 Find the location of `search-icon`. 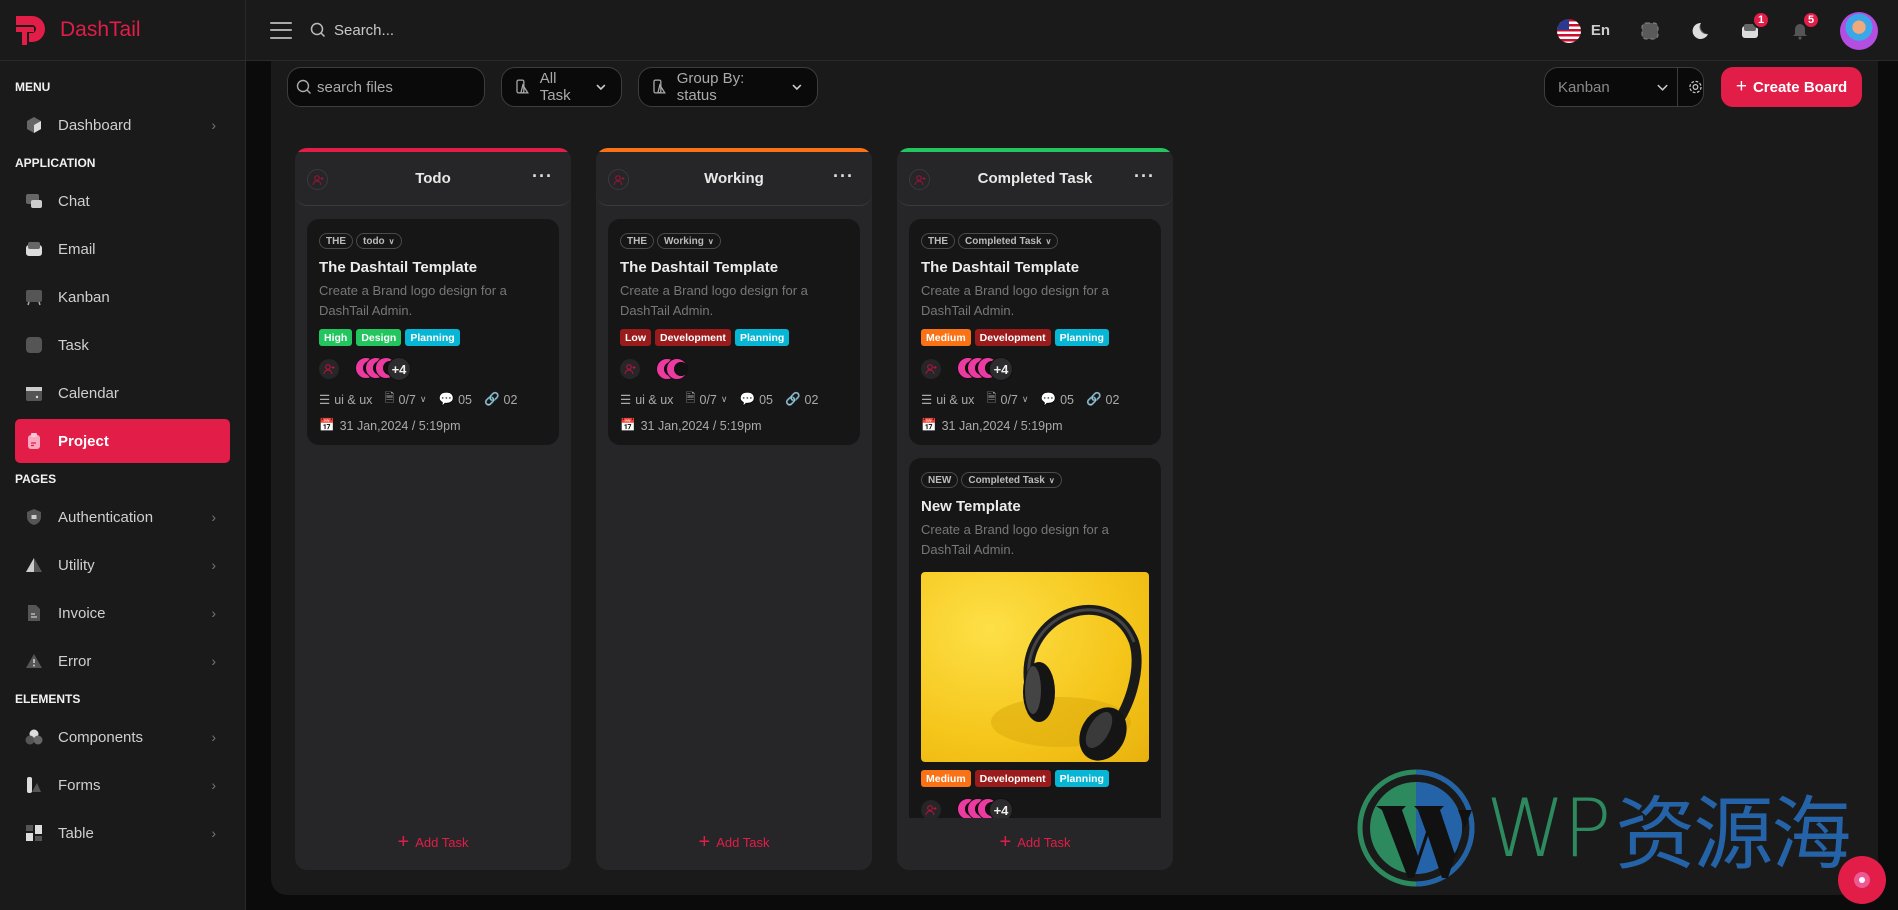

search-icon is located at coordinates (318, 30).